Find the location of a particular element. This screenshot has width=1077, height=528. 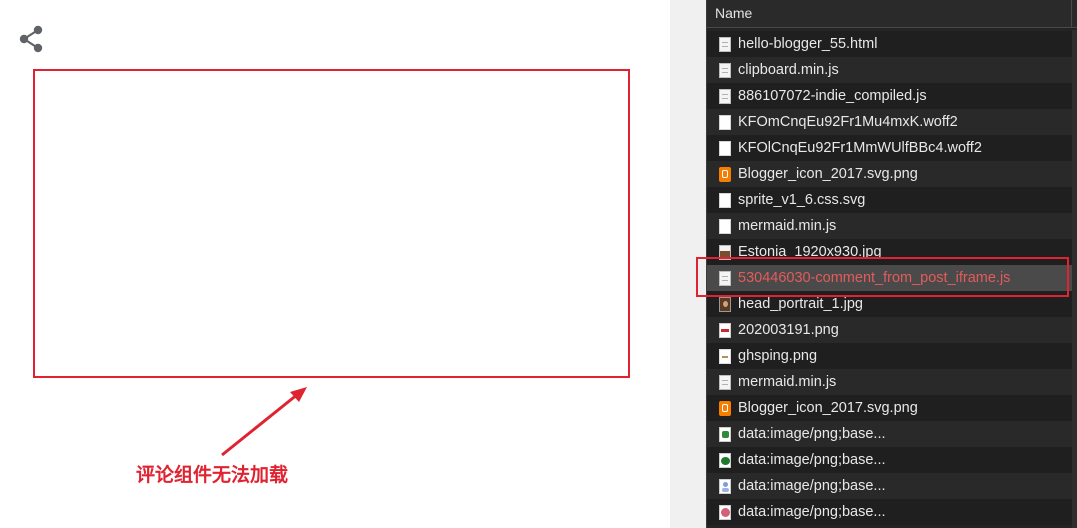

request-row: 886107072-indie_compiled.js is located at coordinates (890, 96).